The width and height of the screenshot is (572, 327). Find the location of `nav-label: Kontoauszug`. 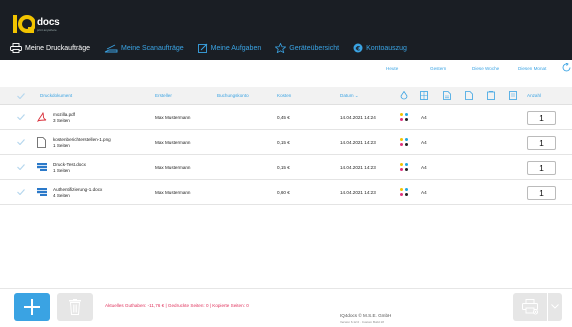

nav-label: Kontoauszug is located at coordinates (386, 48).